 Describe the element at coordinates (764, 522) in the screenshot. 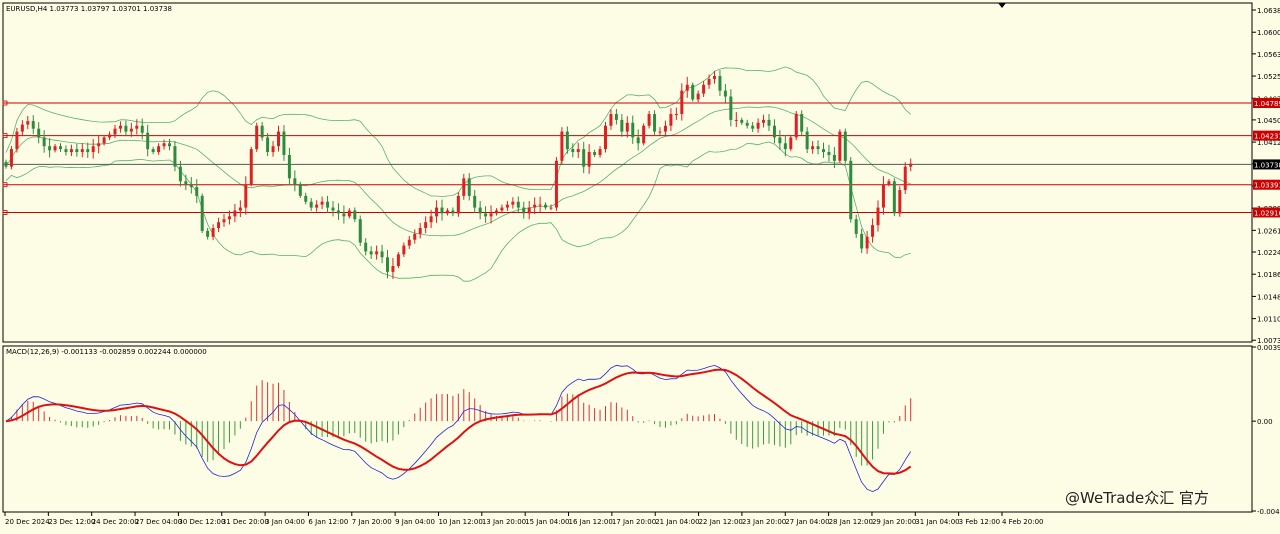

I see `time-tick-label: 23 Jan 20:00` at that location.